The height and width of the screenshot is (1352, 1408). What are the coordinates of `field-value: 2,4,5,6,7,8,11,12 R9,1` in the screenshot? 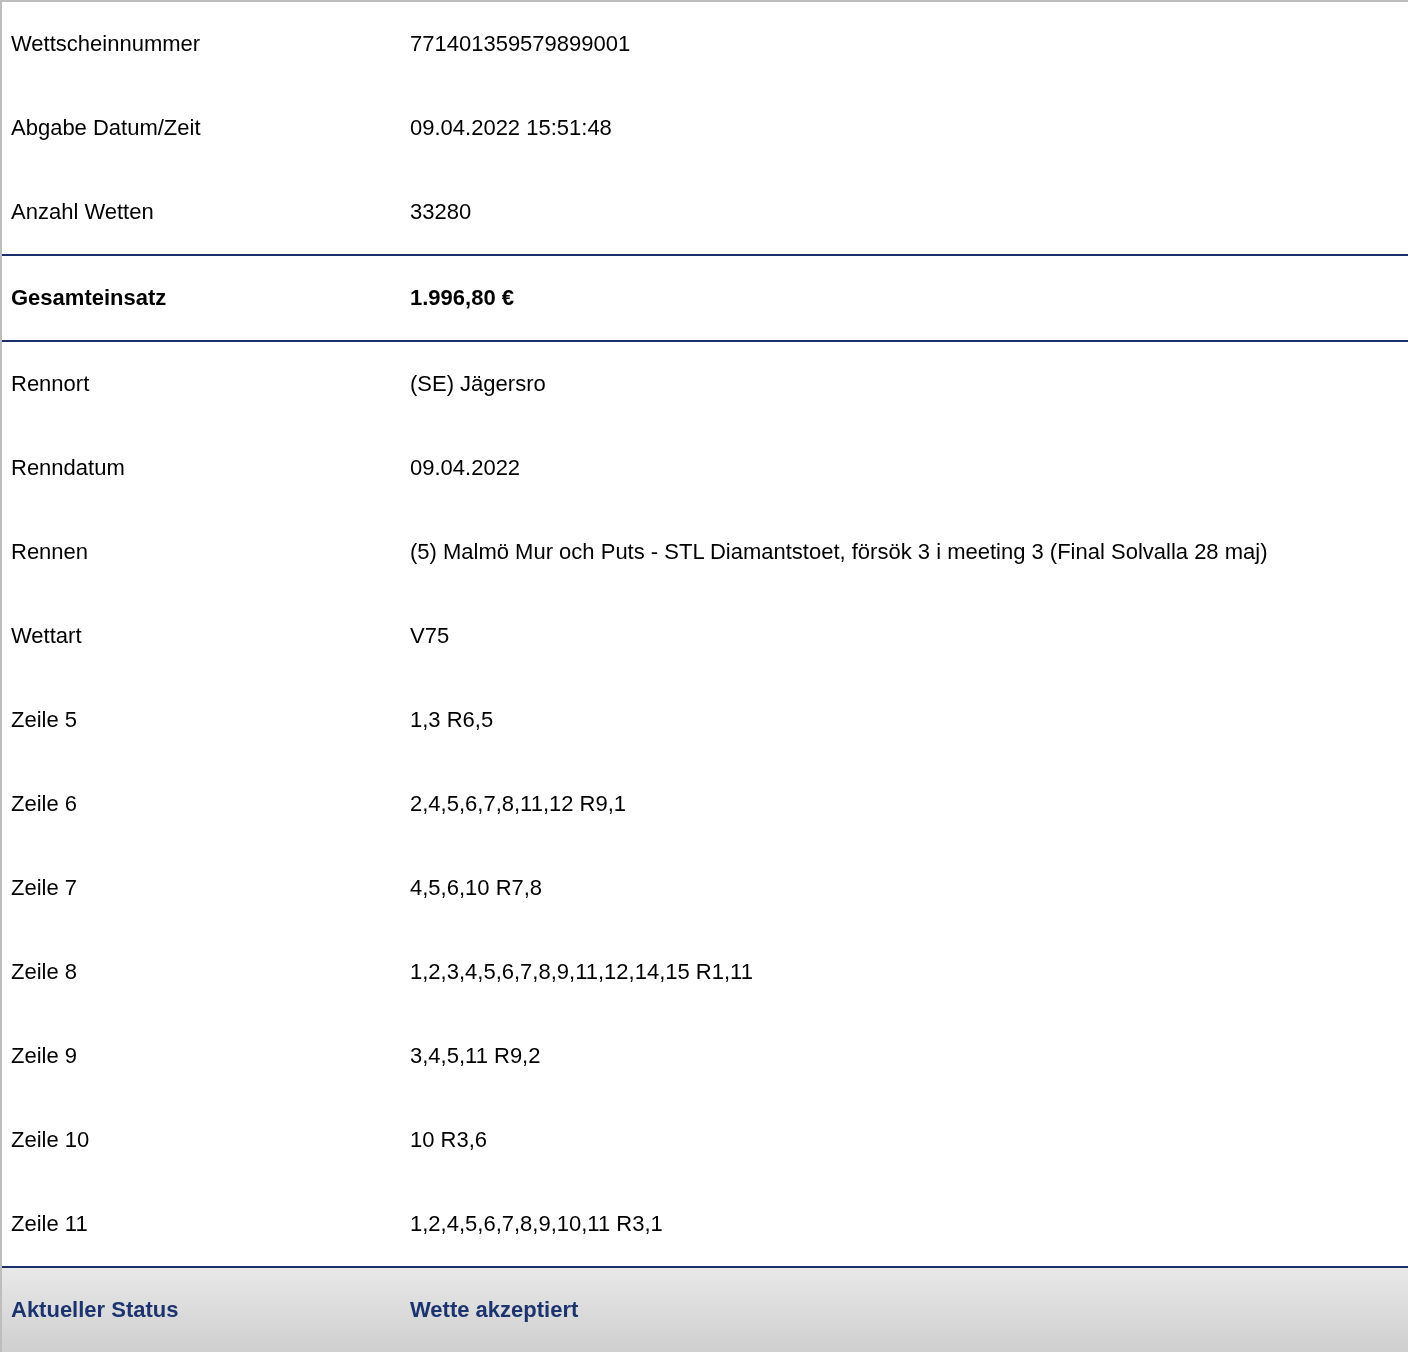 It's located at (518, 804).